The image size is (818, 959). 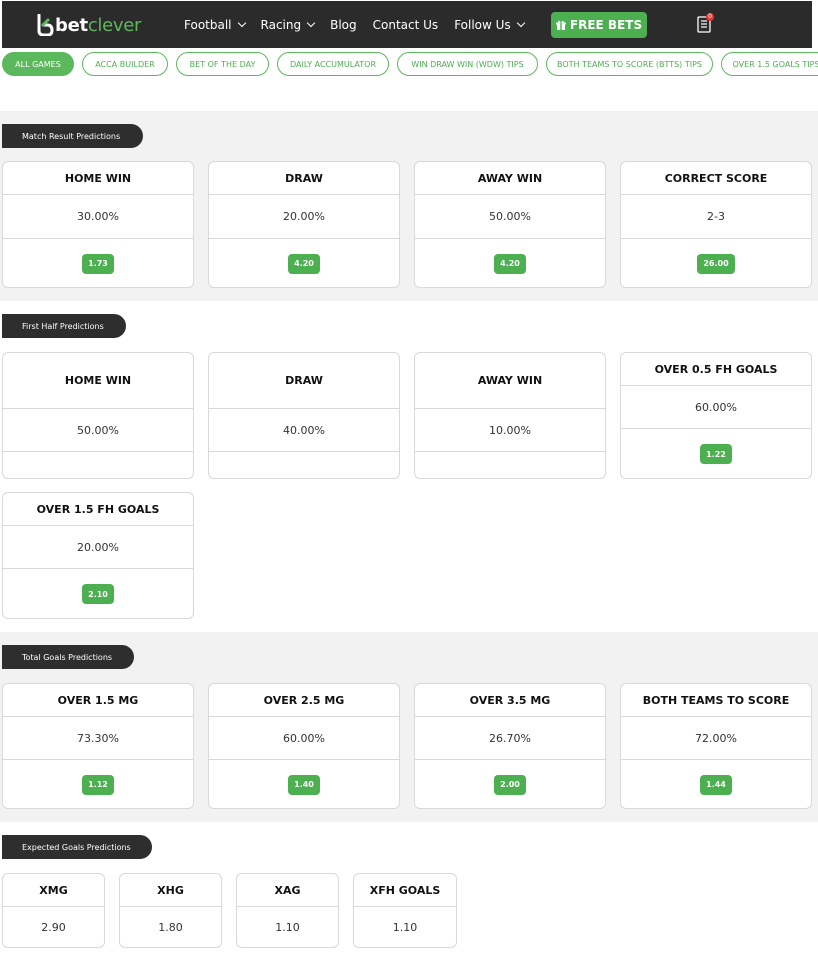 I want to click on card-odds-row: 1.22, so click(x=716, y=453).